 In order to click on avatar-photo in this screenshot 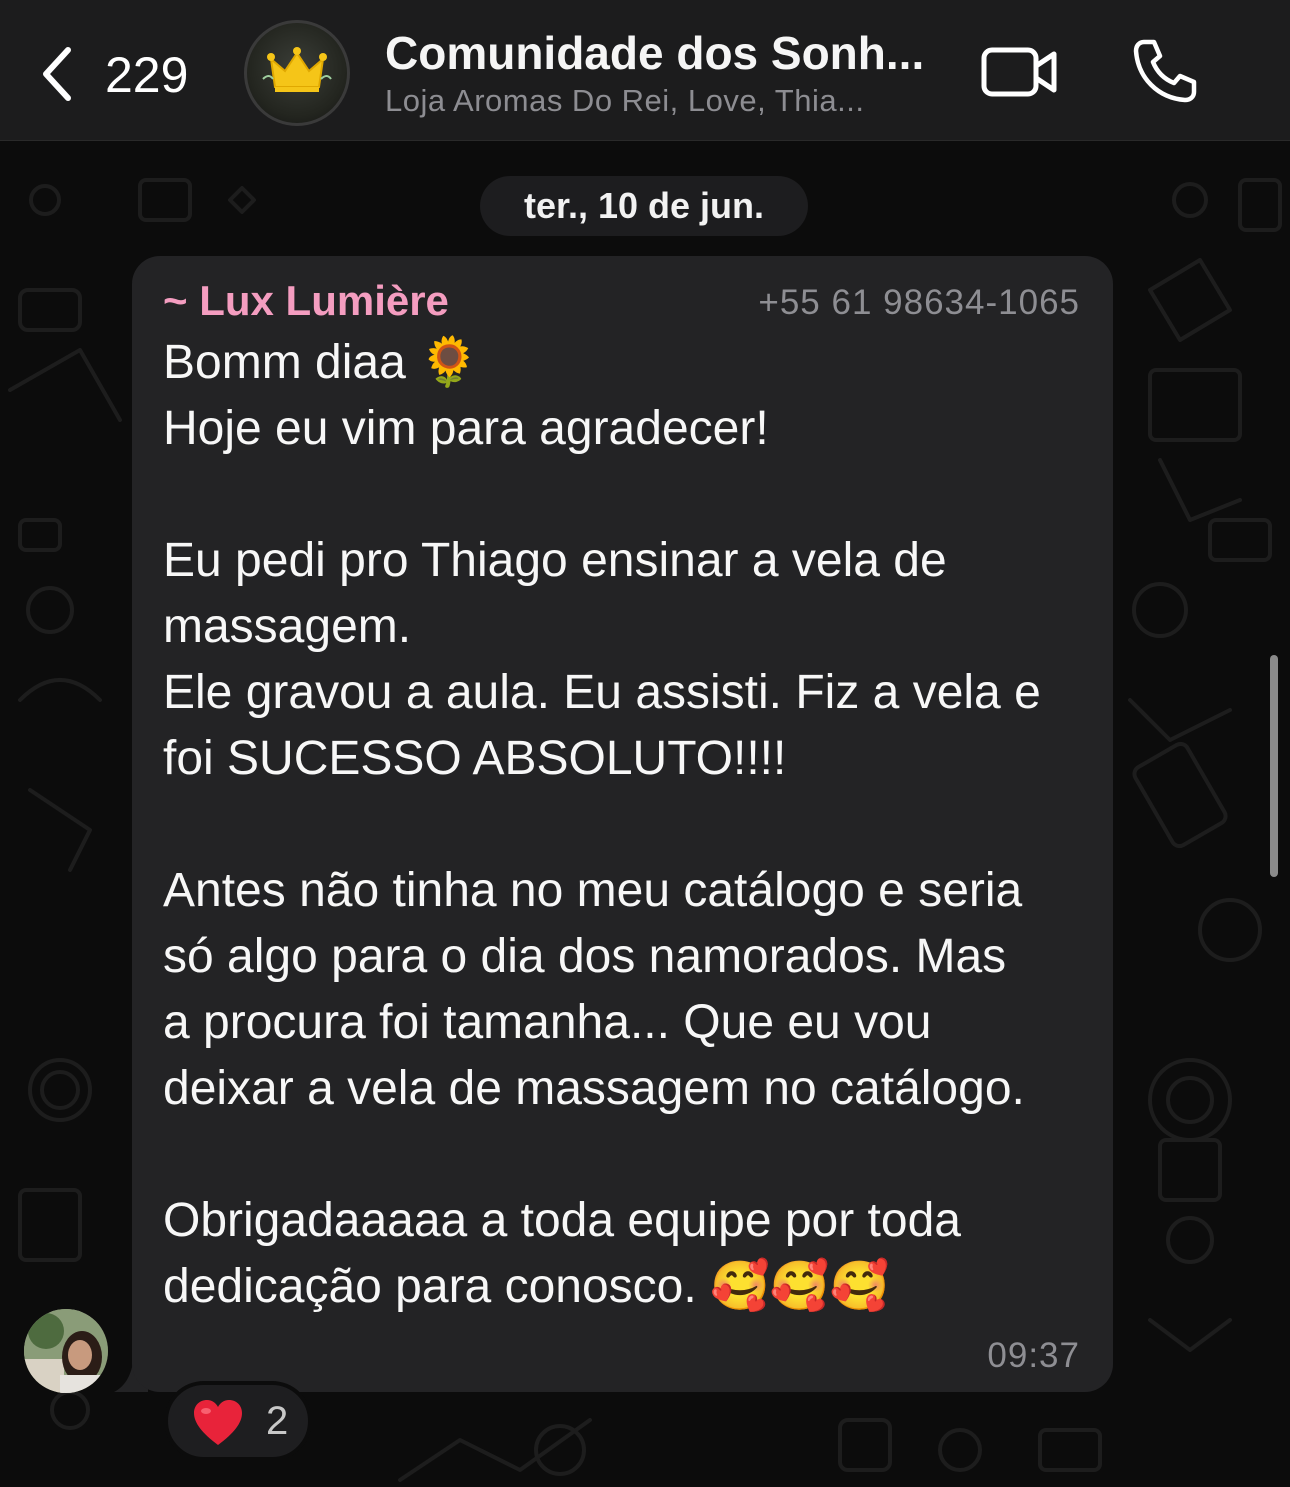, I will do `click(66, 1351)`.